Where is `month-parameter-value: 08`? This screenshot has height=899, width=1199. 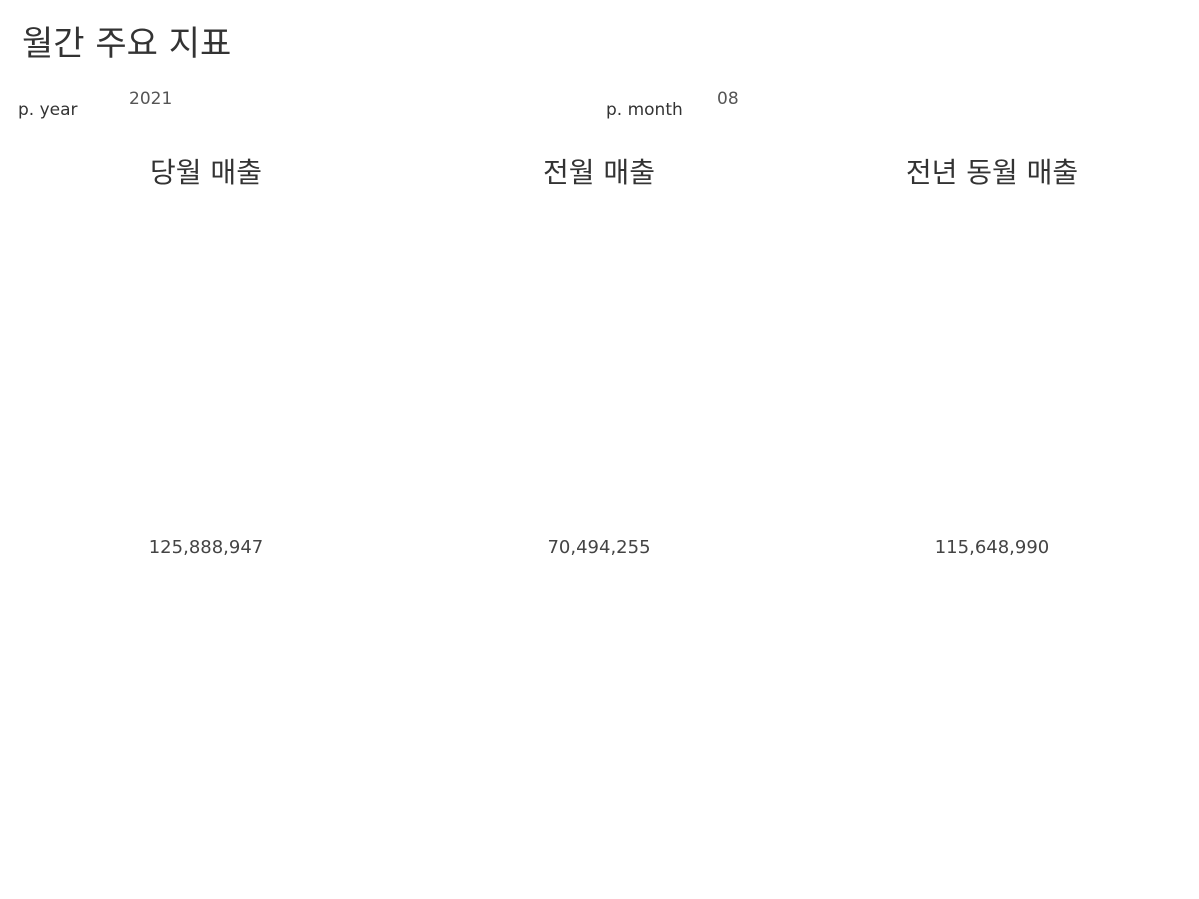 month-parameter-value: 08 is located at coordinates (728, 99).